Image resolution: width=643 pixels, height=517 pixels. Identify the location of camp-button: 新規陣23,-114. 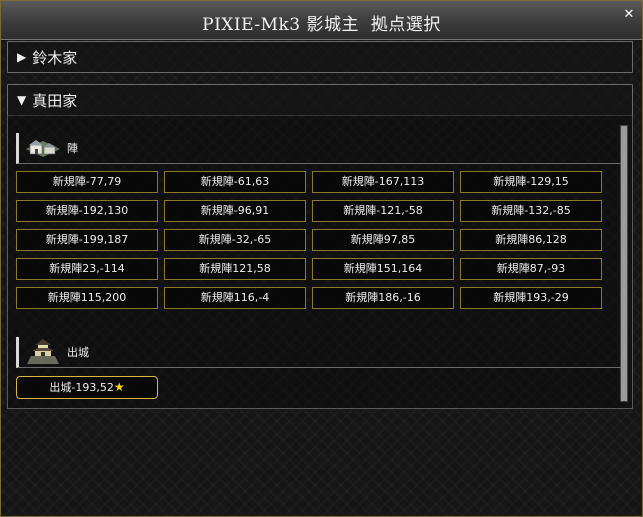
(87, 269).